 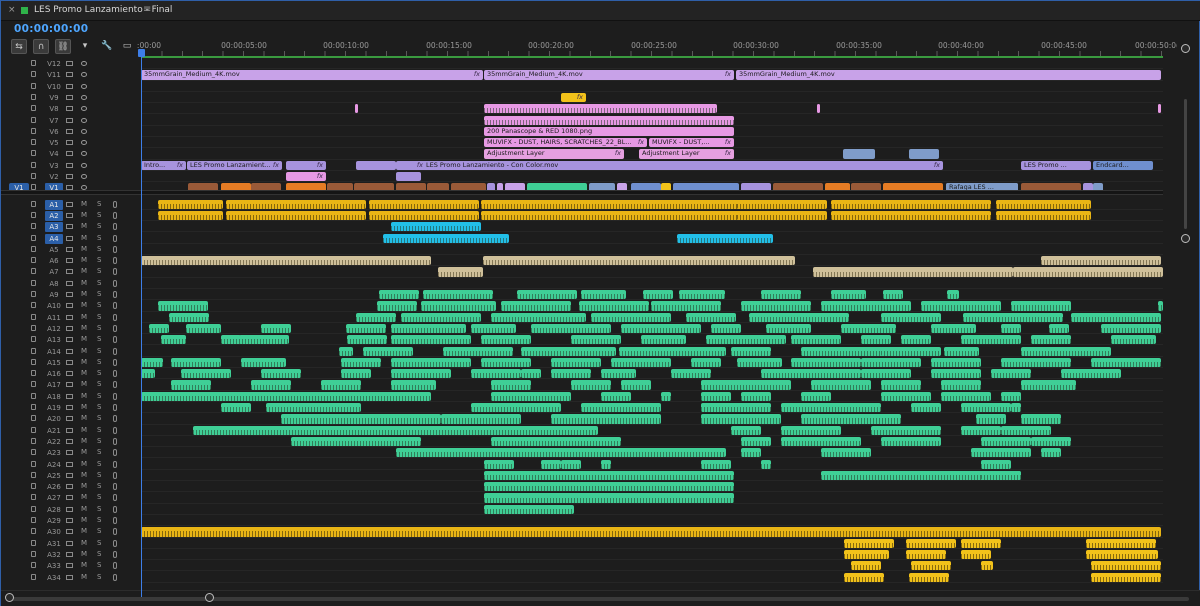 I want to click on track-header-a19: A19 M S, so click(x=70, y=407).